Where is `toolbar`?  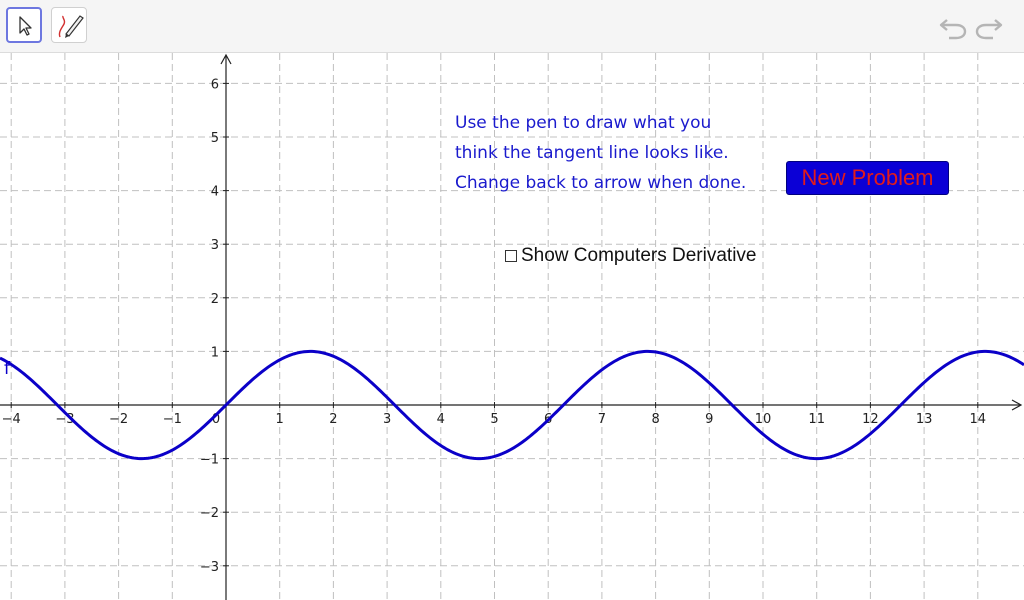
toolbar is located at coordinates (512, 26).